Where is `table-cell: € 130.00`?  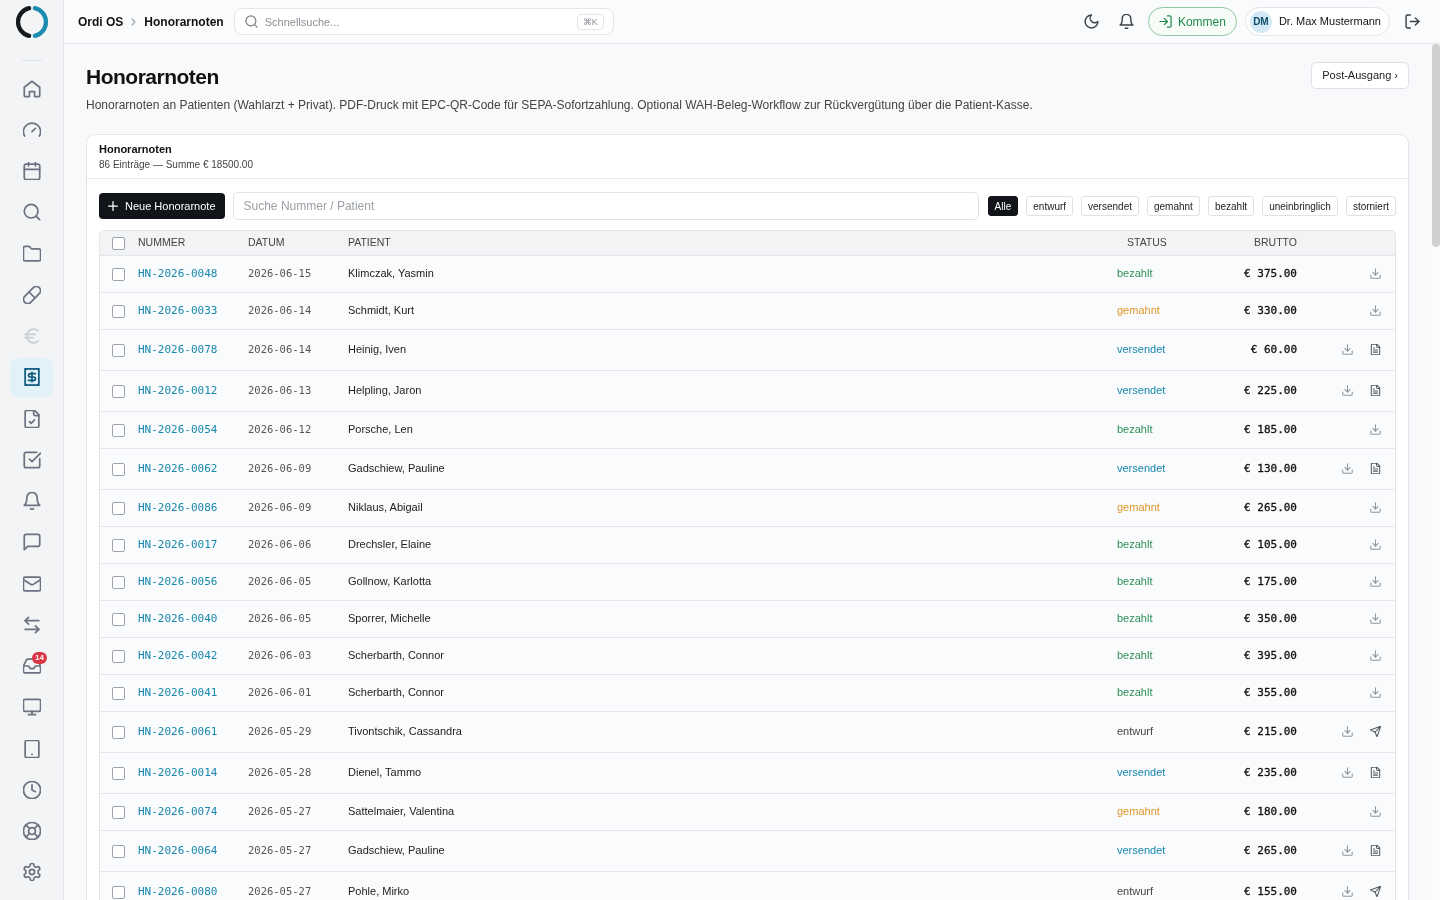
table-cell: € 130.00 is located at coordinates (1270, 468).